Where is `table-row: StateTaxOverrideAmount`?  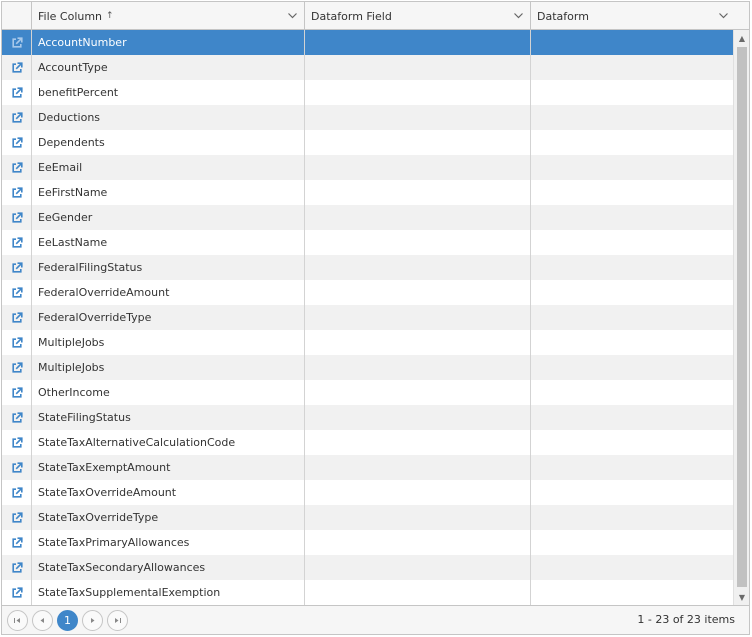
table-row: StateTaxOverrideAmount is located at coordinates (367, 492).